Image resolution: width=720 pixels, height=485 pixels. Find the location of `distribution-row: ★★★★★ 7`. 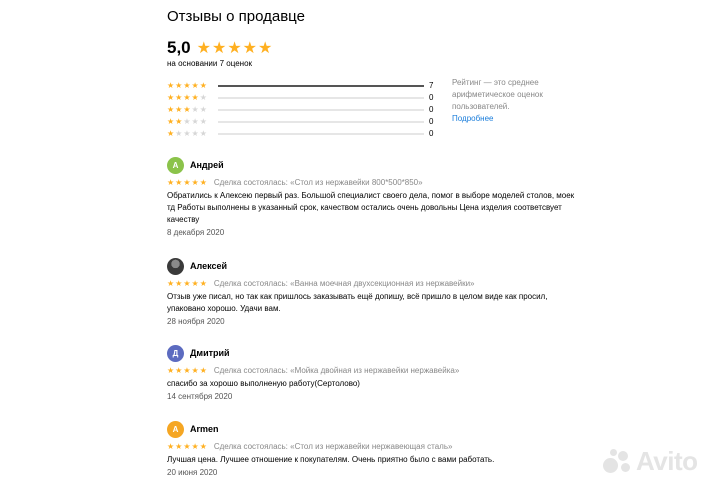

distribution-row: ★★★★★ 7 is located at coordinates (303, 86).